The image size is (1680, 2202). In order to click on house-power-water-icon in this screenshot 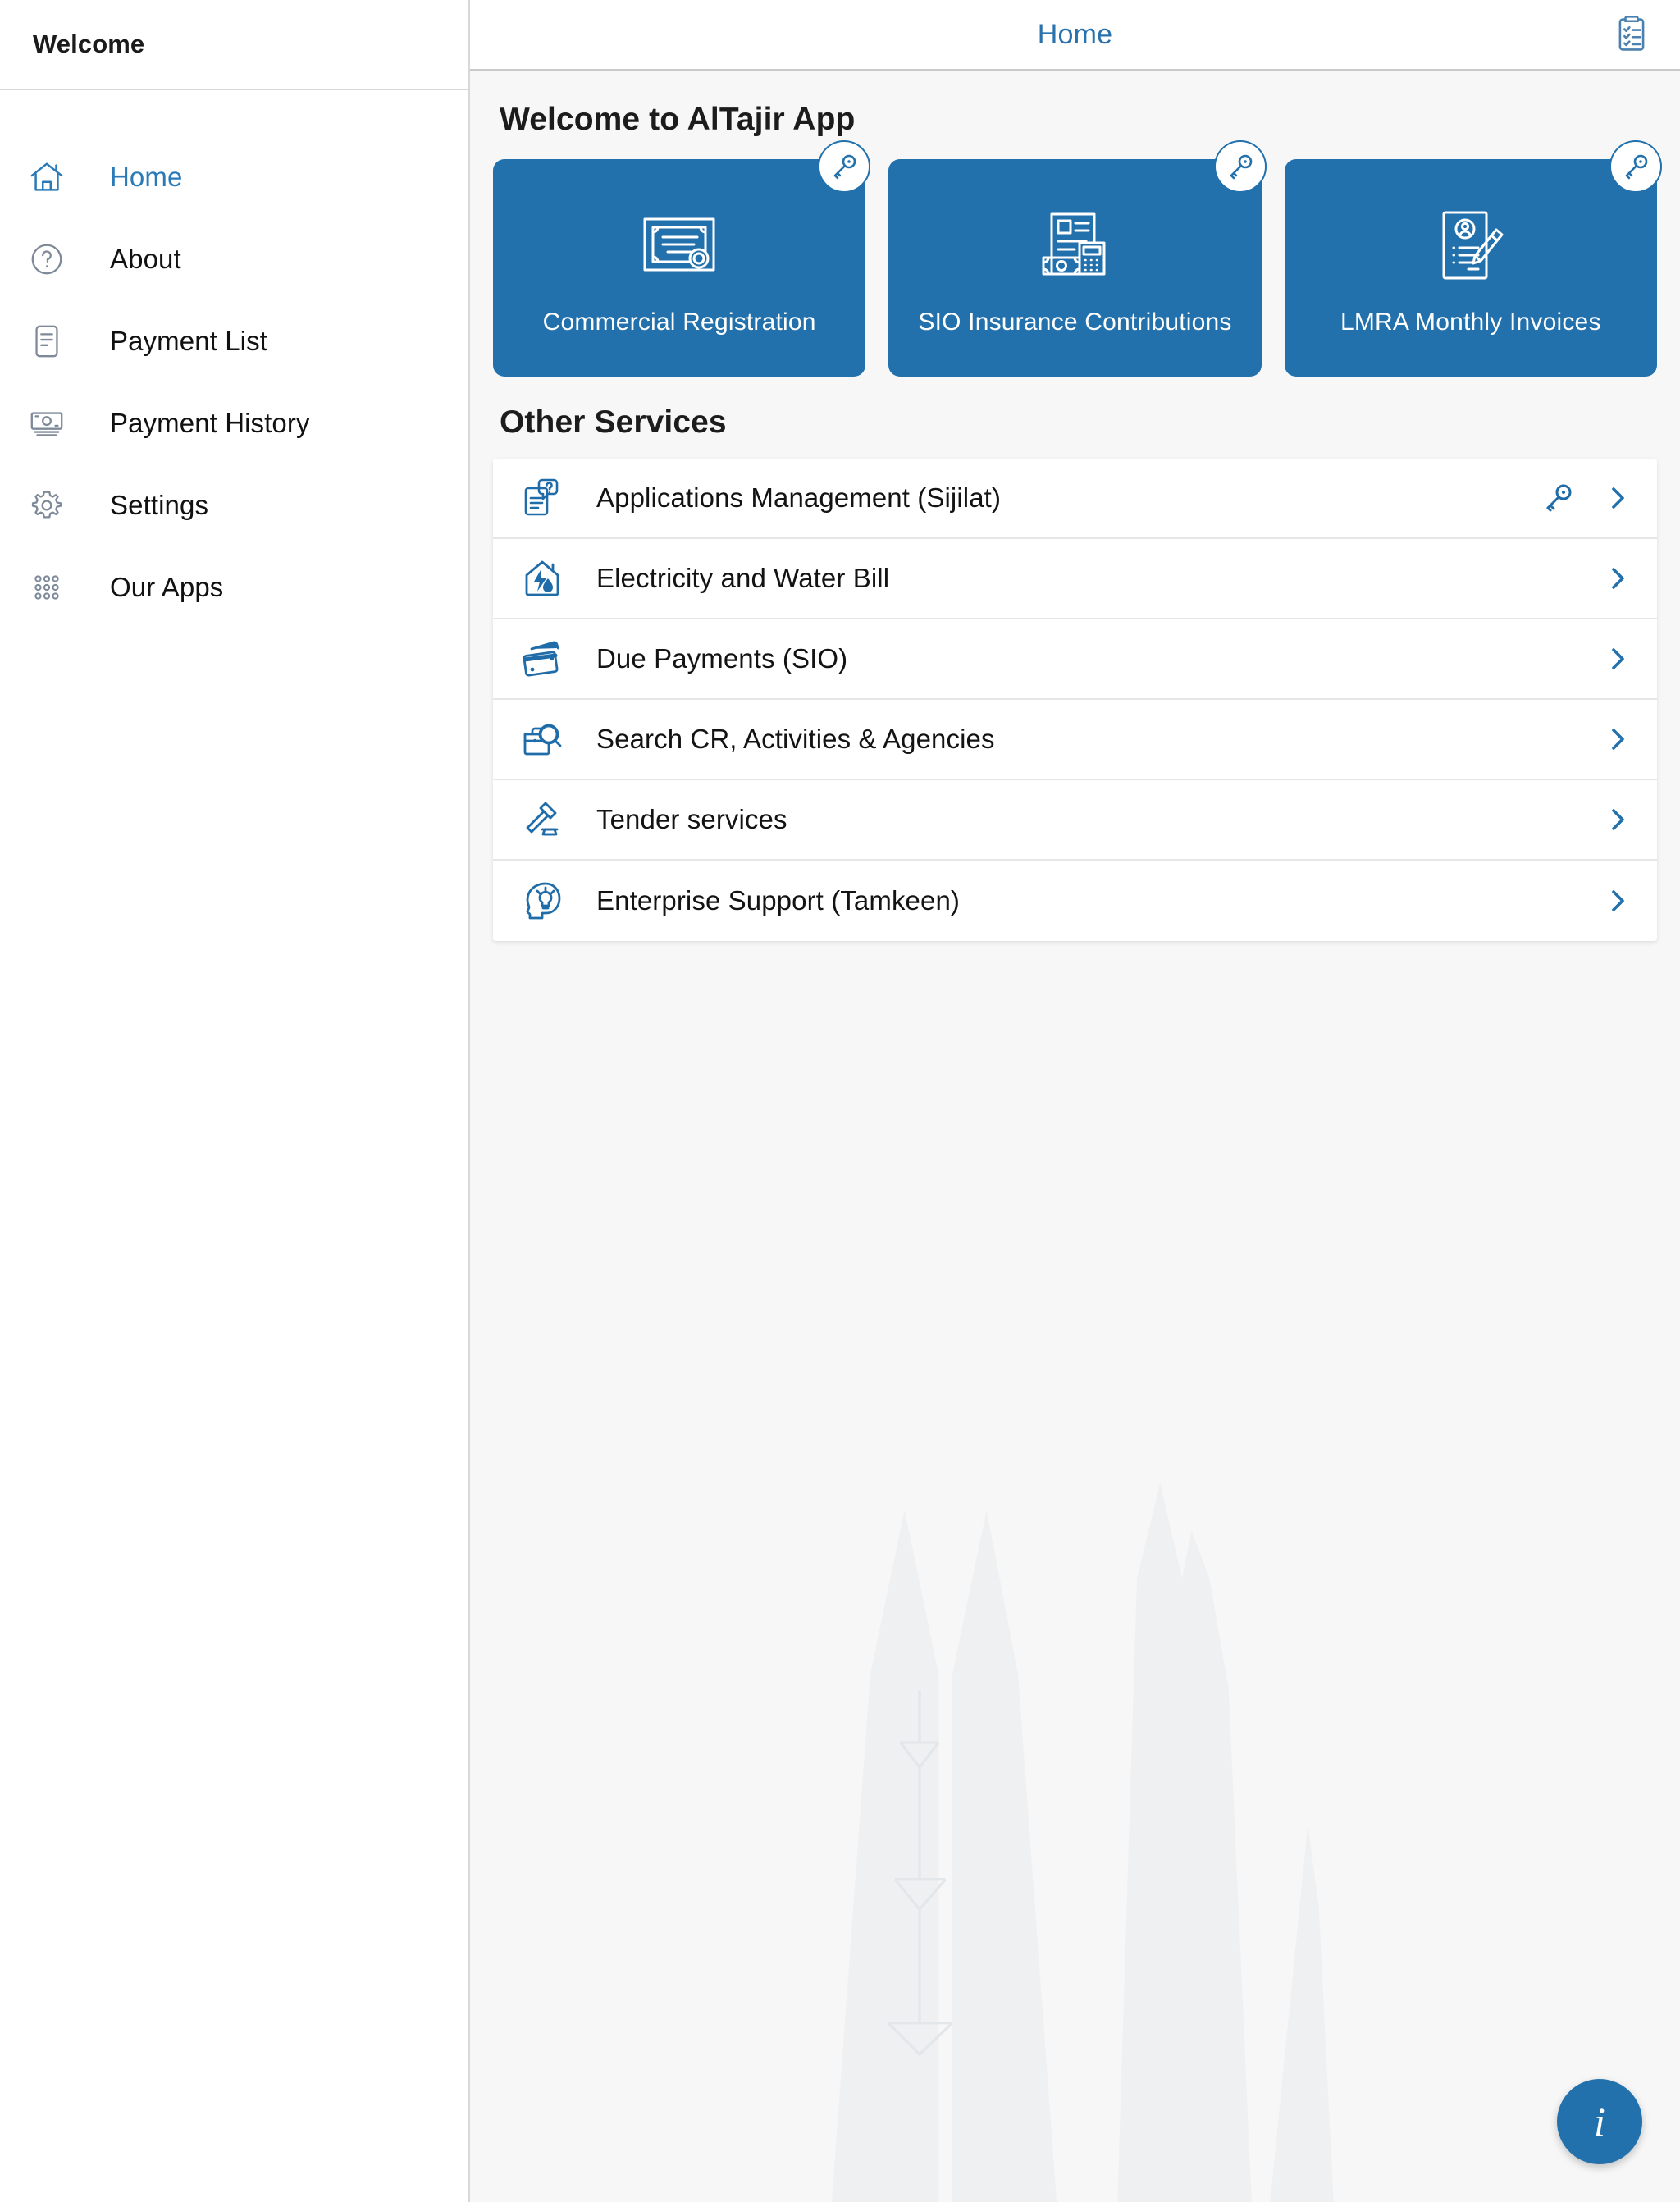, I will do `click(542, 578)`.